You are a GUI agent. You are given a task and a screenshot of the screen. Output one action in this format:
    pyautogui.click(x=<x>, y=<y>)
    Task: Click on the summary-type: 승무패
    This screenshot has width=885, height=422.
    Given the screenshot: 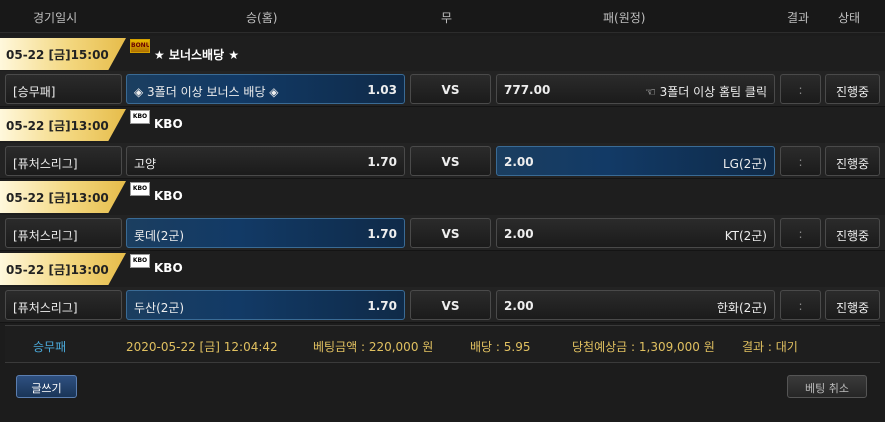 What is the action you would take?
    pyautogui.click(x=50, y=347)
    